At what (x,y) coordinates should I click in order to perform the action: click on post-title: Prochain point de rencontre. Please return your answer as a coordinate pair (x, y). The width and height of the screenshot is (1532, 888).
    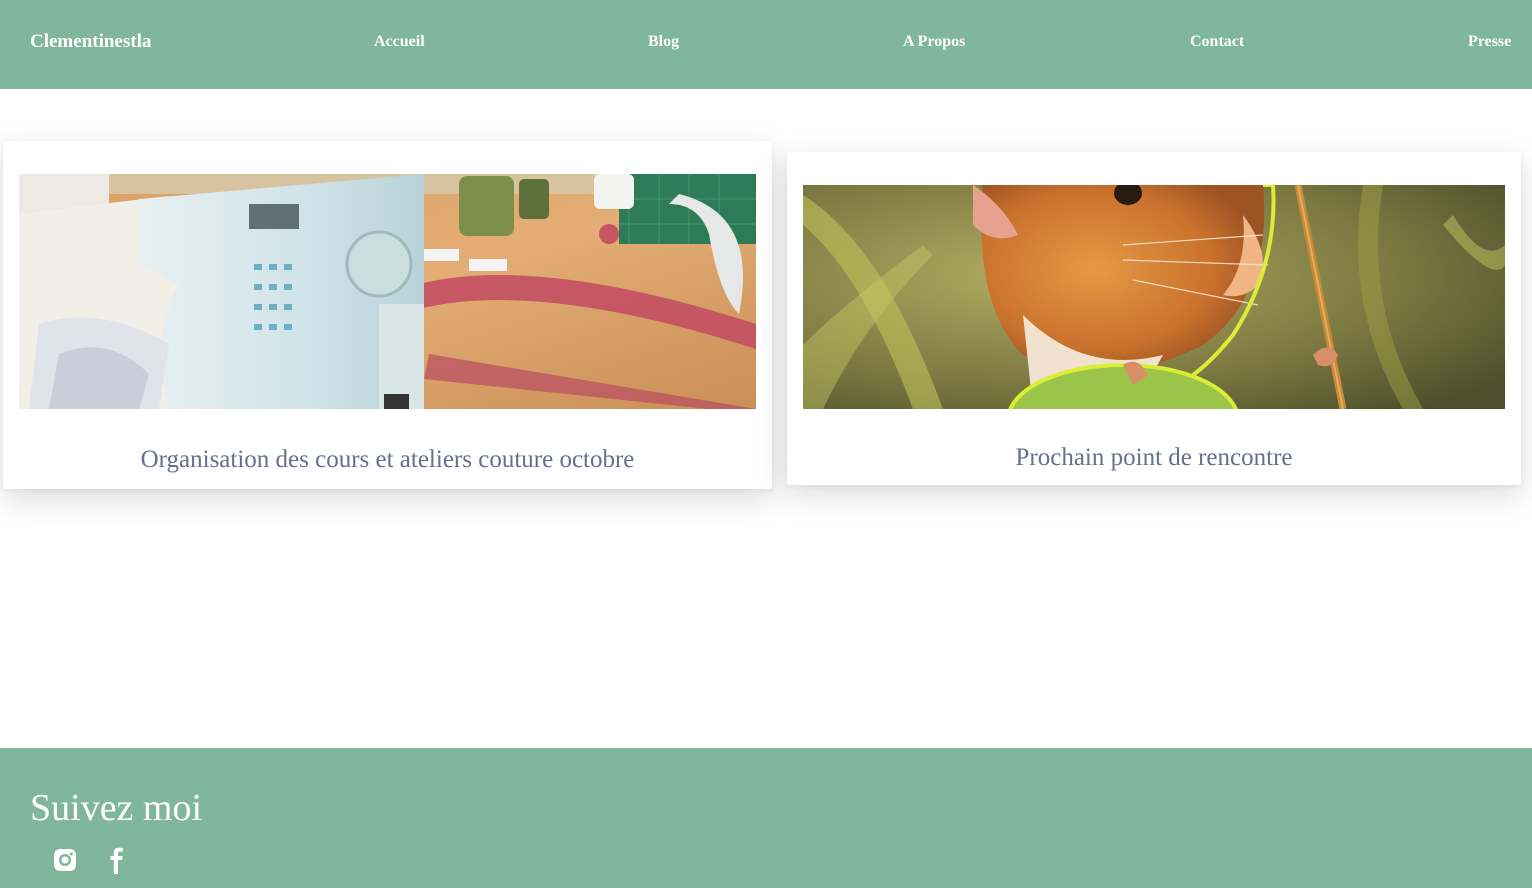
    Looking at the image, I should click on (1154, 458).